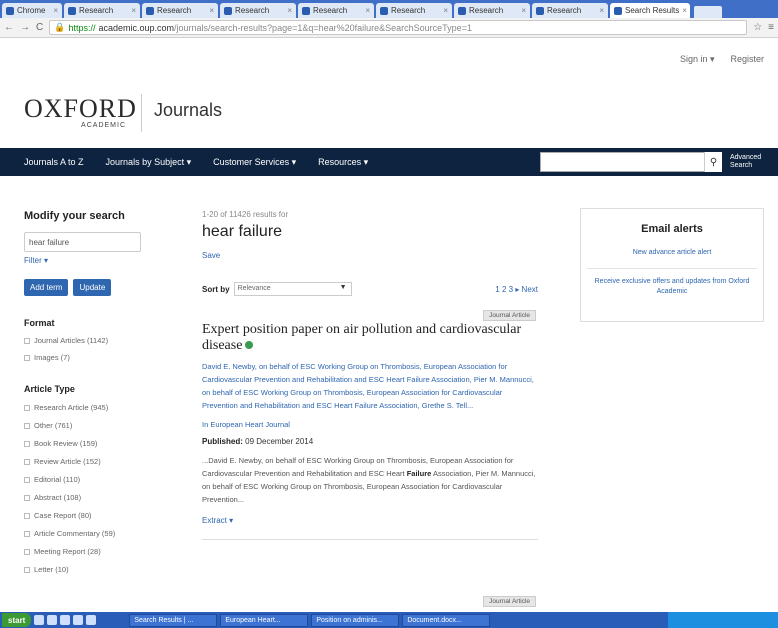 This screenshot has width=778, height=628. Describe the element at coordinates (86, 533) in the screenshot. I see `facet-checkbox: Article Commentary (59)` at that location.